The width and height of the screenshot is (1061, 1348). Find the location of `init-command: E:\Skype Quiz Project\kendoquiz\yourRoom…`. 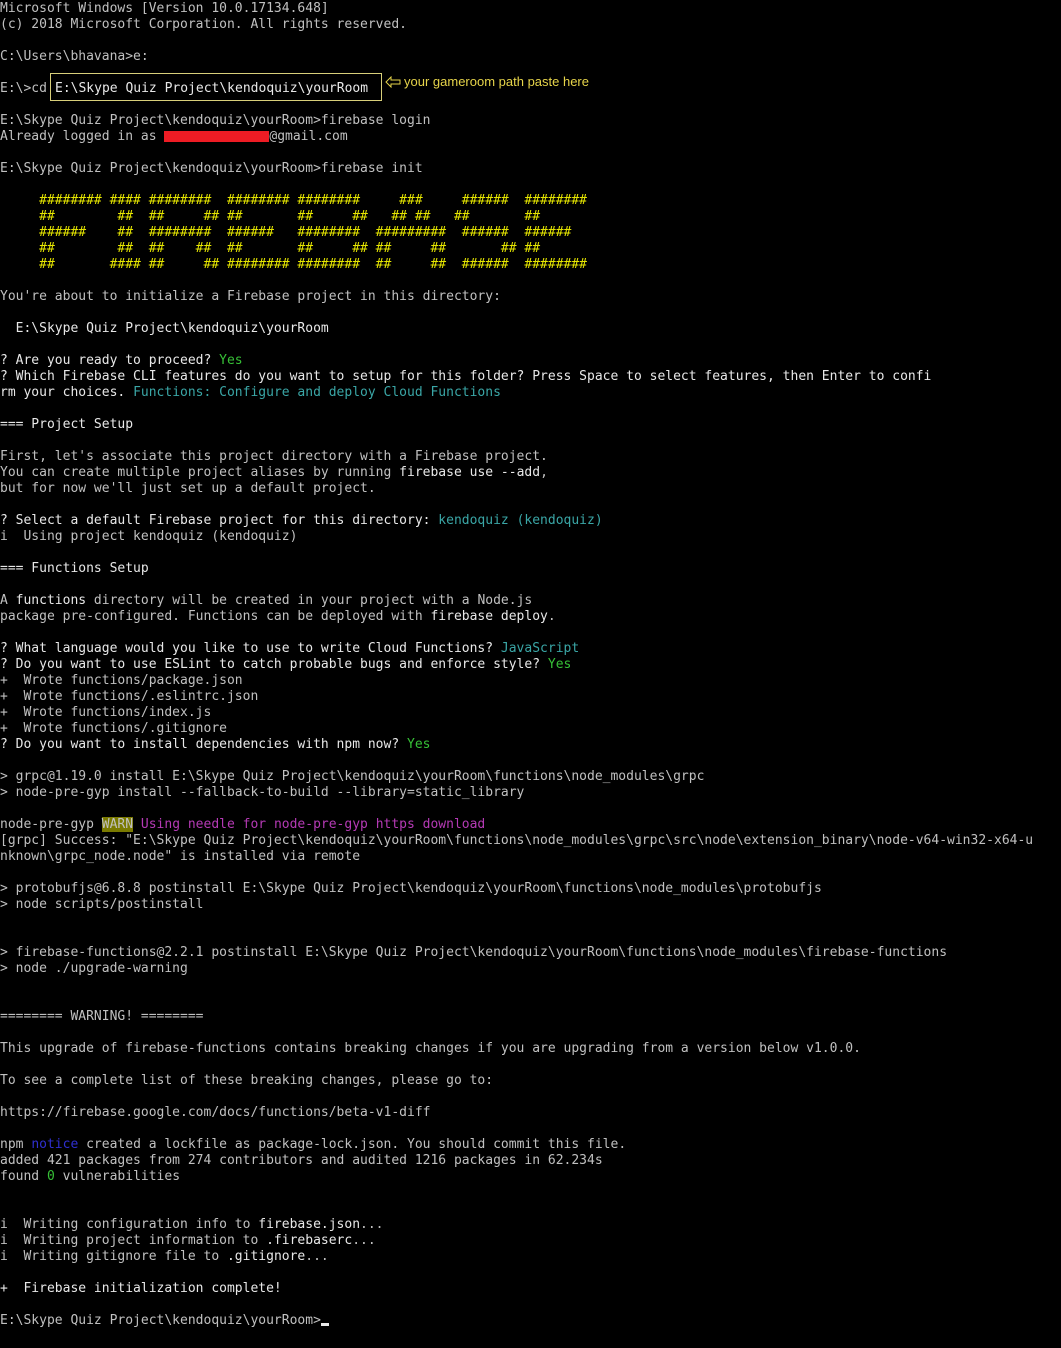

init-command: E:\Skype Quiz Project\kendoquiz\yourRoom… is located at coordinates (211, 168).